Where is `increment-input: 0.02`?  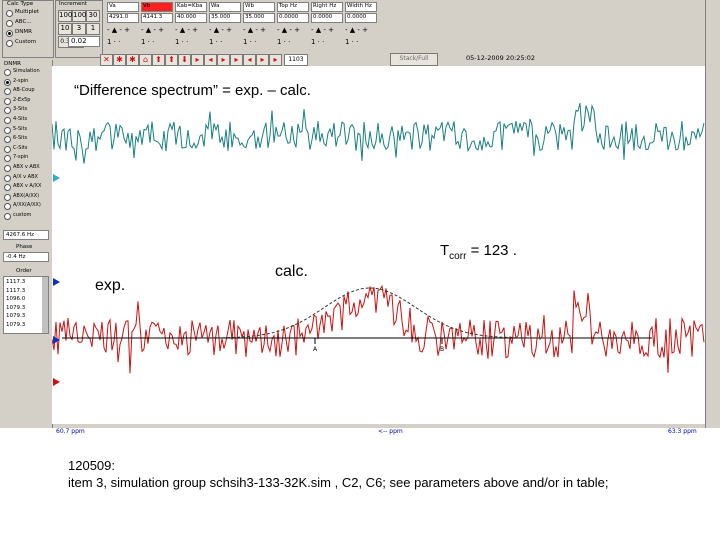 increment-input: 0.02 is located at coordinates (84, 41).